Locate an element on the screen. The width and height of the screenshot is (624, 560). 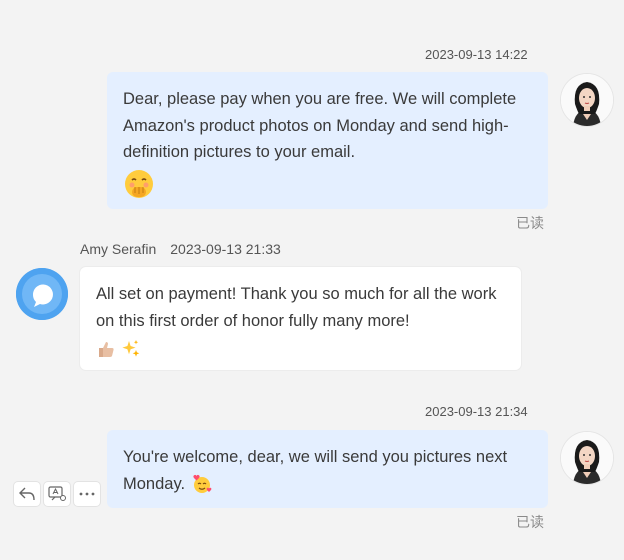
more-button is located at coordinates (87, 494).